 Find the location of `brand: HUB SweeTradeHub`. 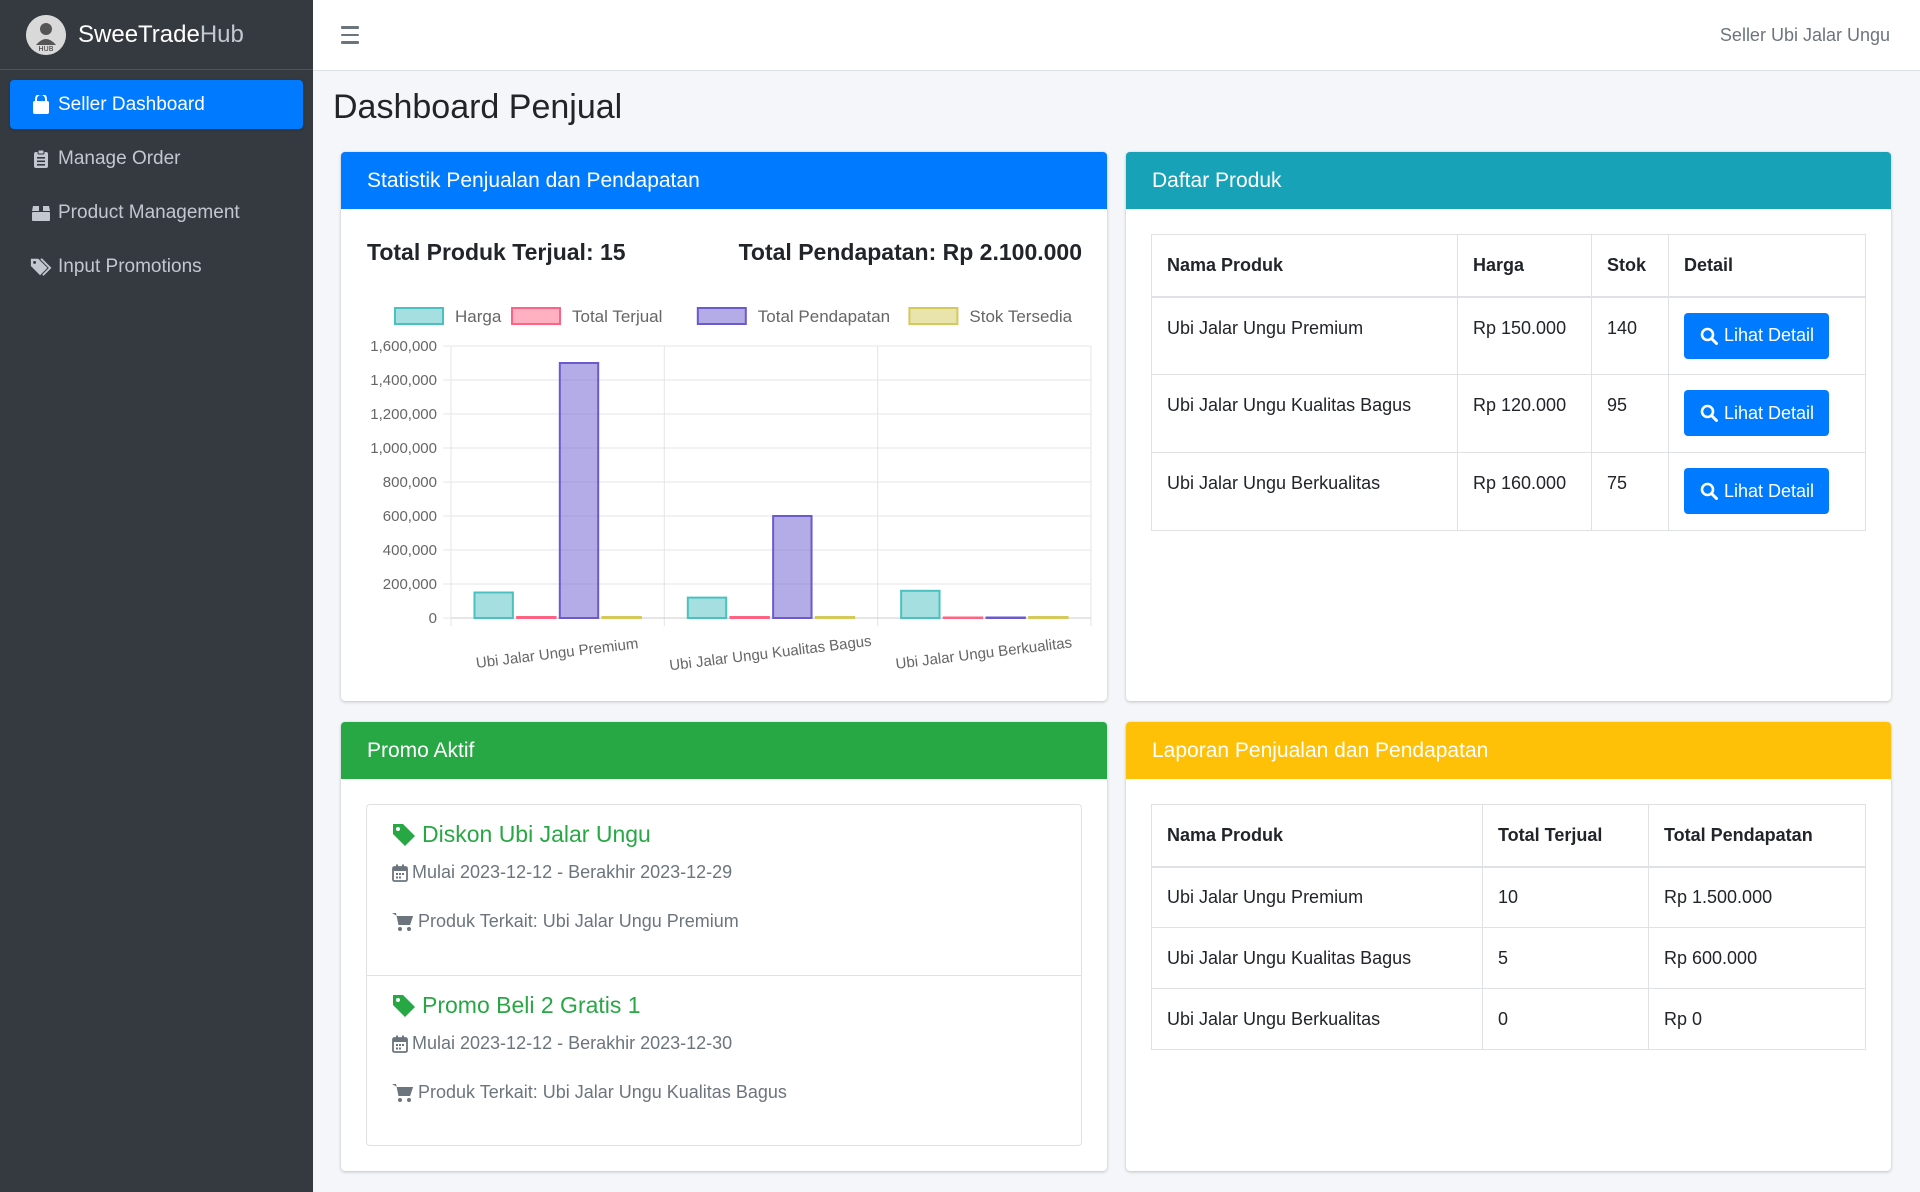

brand: HUB SweeTradeHub is located at coordinates (156, 35).